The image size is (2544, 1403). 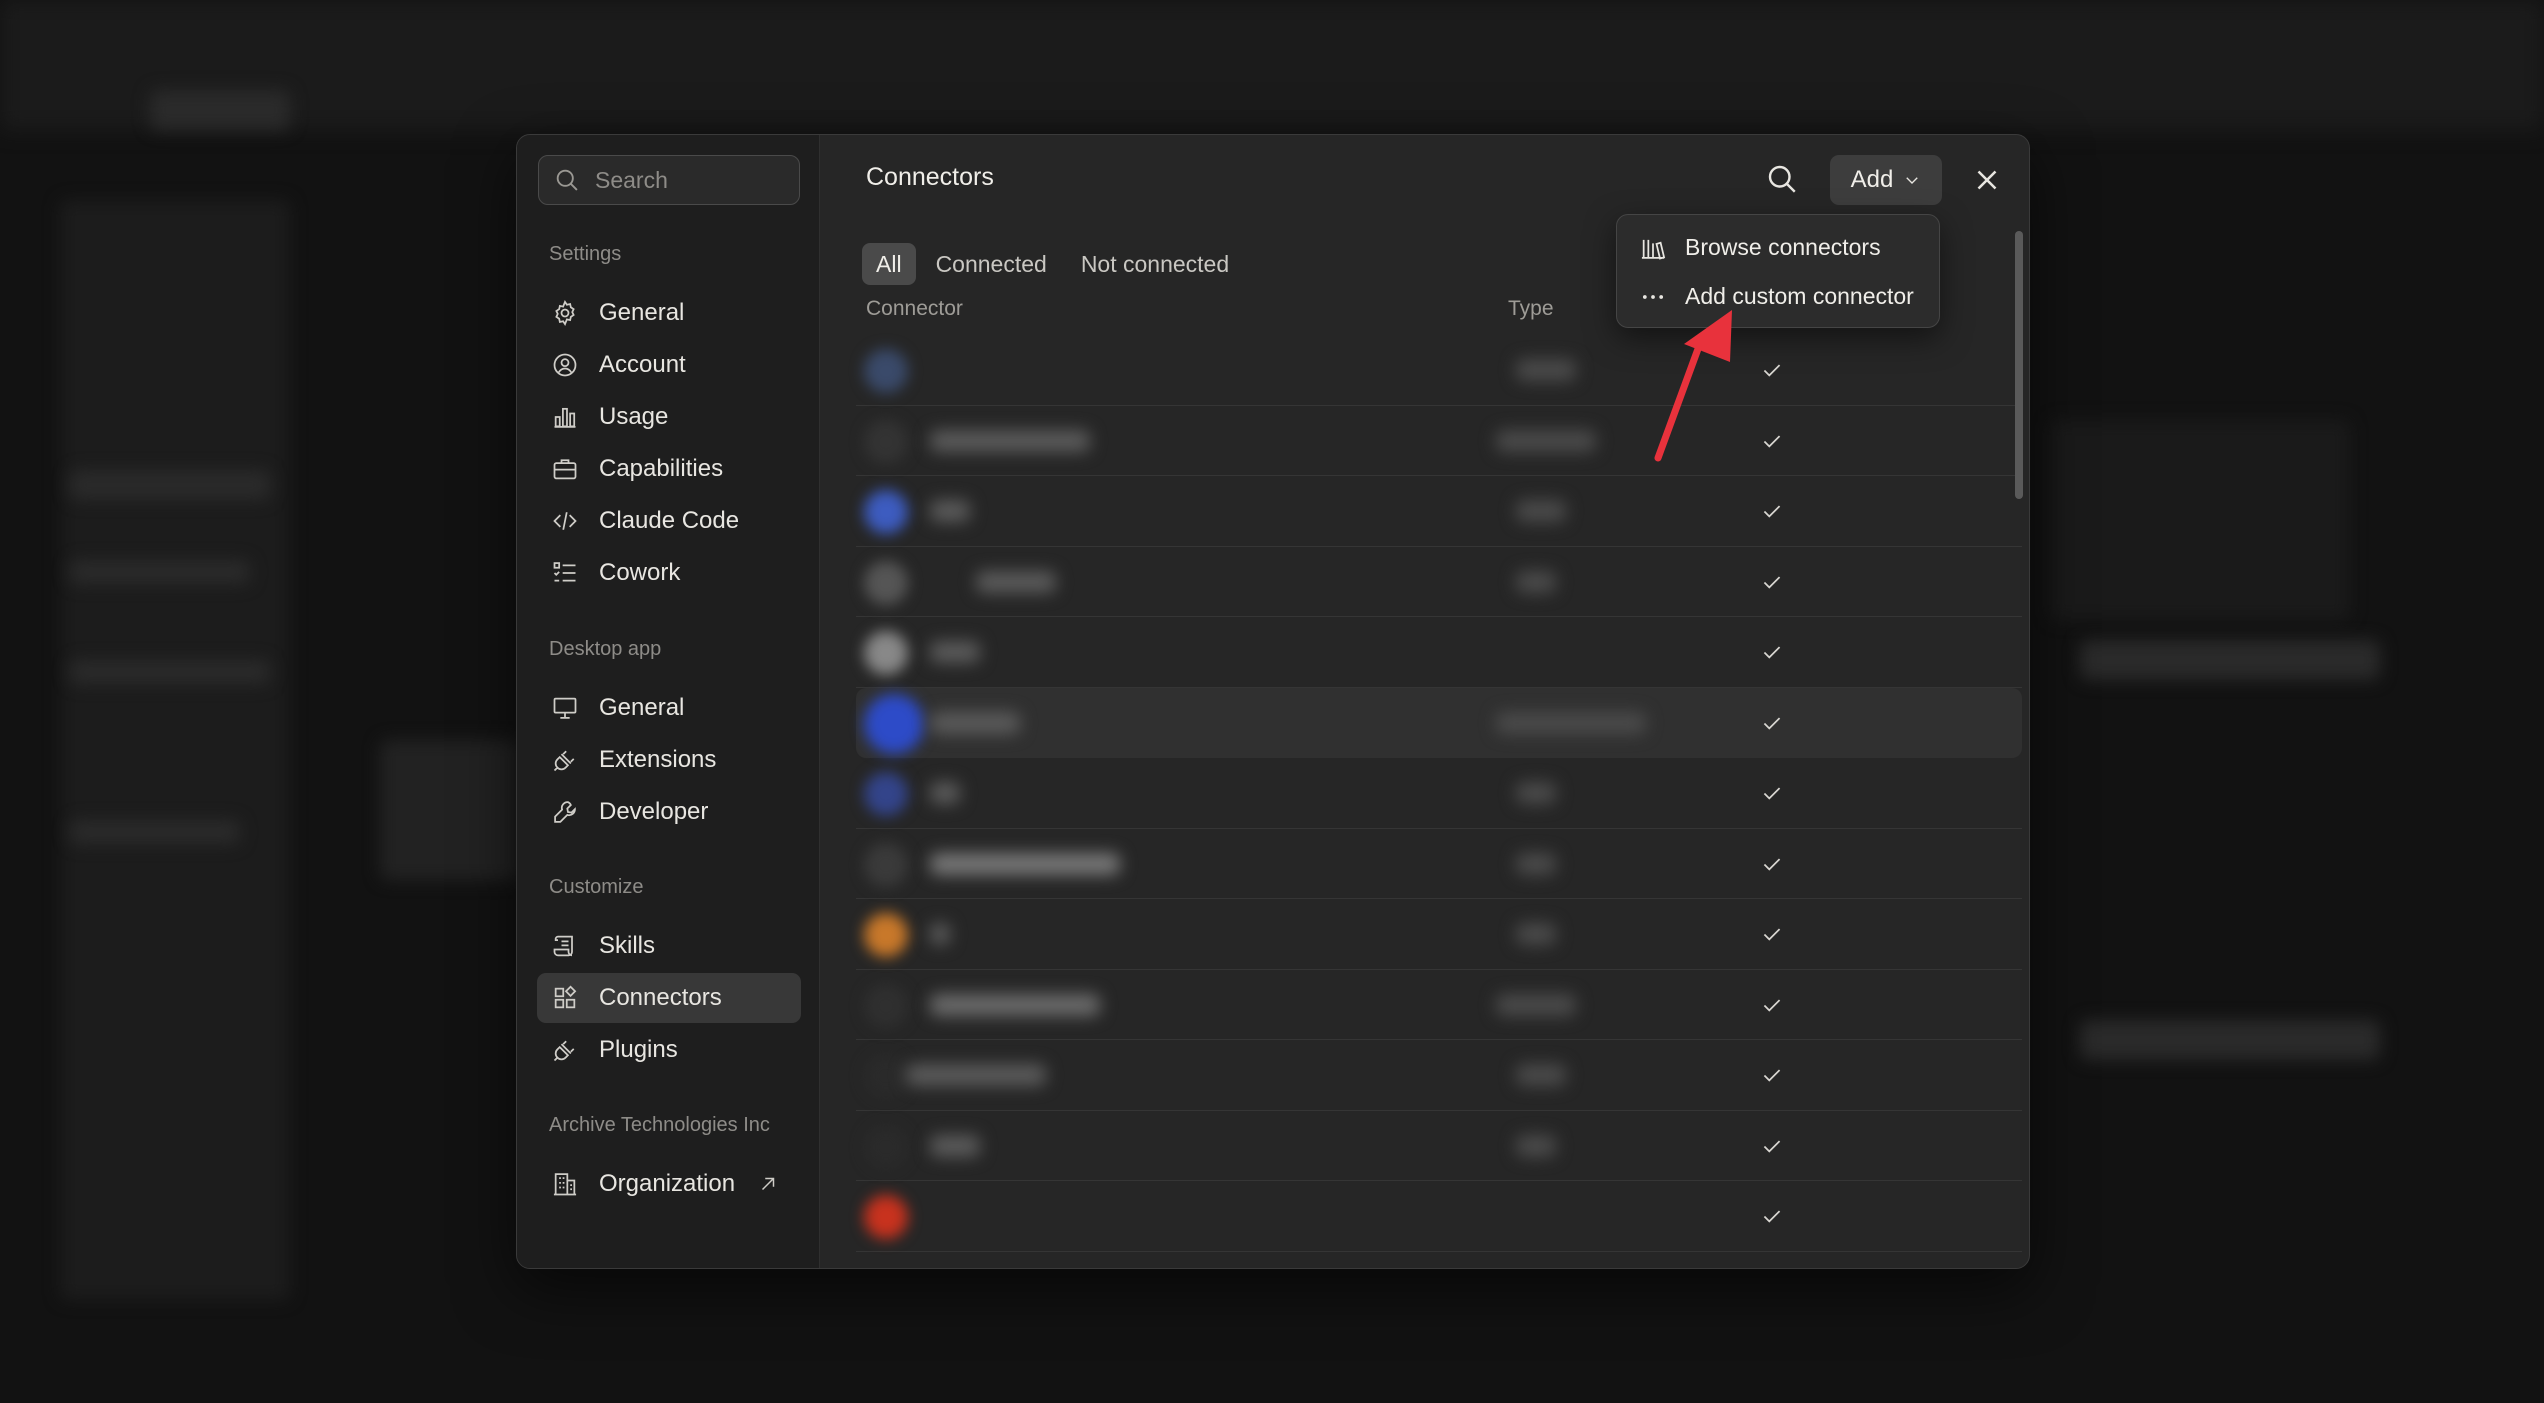 What do you see at coordinates (889, 264) in the screenshot?
I see `tab-all: All` at bounding box center [889, 264].